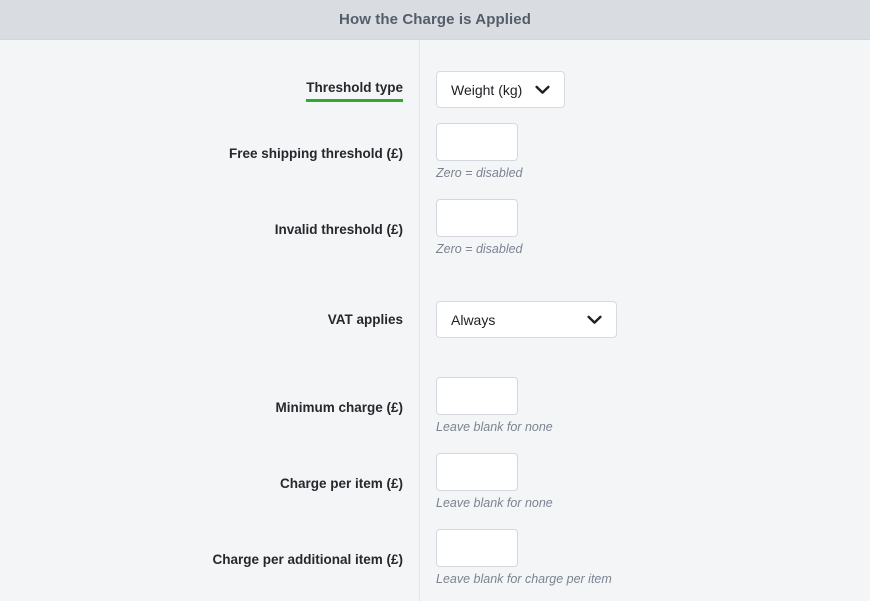 This screenshot has height=601, width=870. I want to click on label-minimum-charge: Minimum charge (£), so click(339, 407).